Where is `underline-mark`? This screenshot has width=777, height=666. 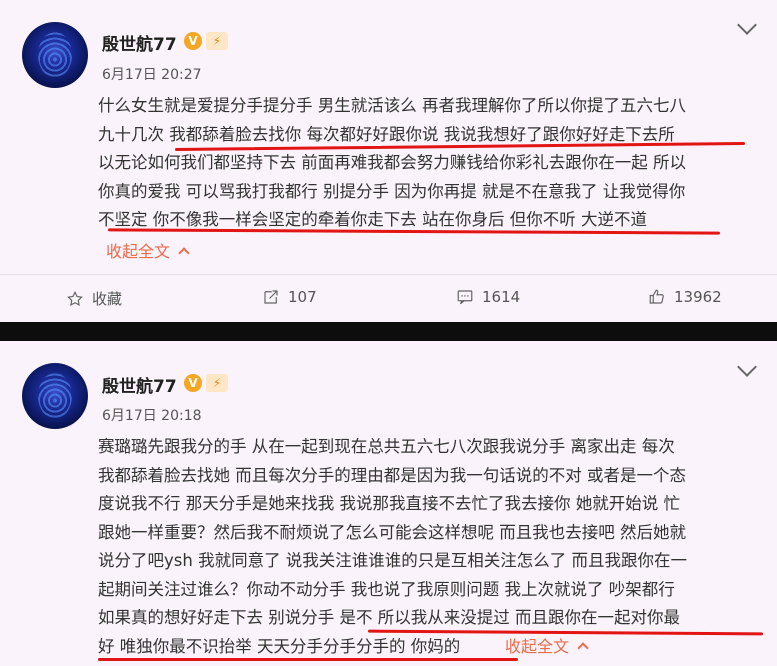 underline-mark is located at coordinates (308, 659).